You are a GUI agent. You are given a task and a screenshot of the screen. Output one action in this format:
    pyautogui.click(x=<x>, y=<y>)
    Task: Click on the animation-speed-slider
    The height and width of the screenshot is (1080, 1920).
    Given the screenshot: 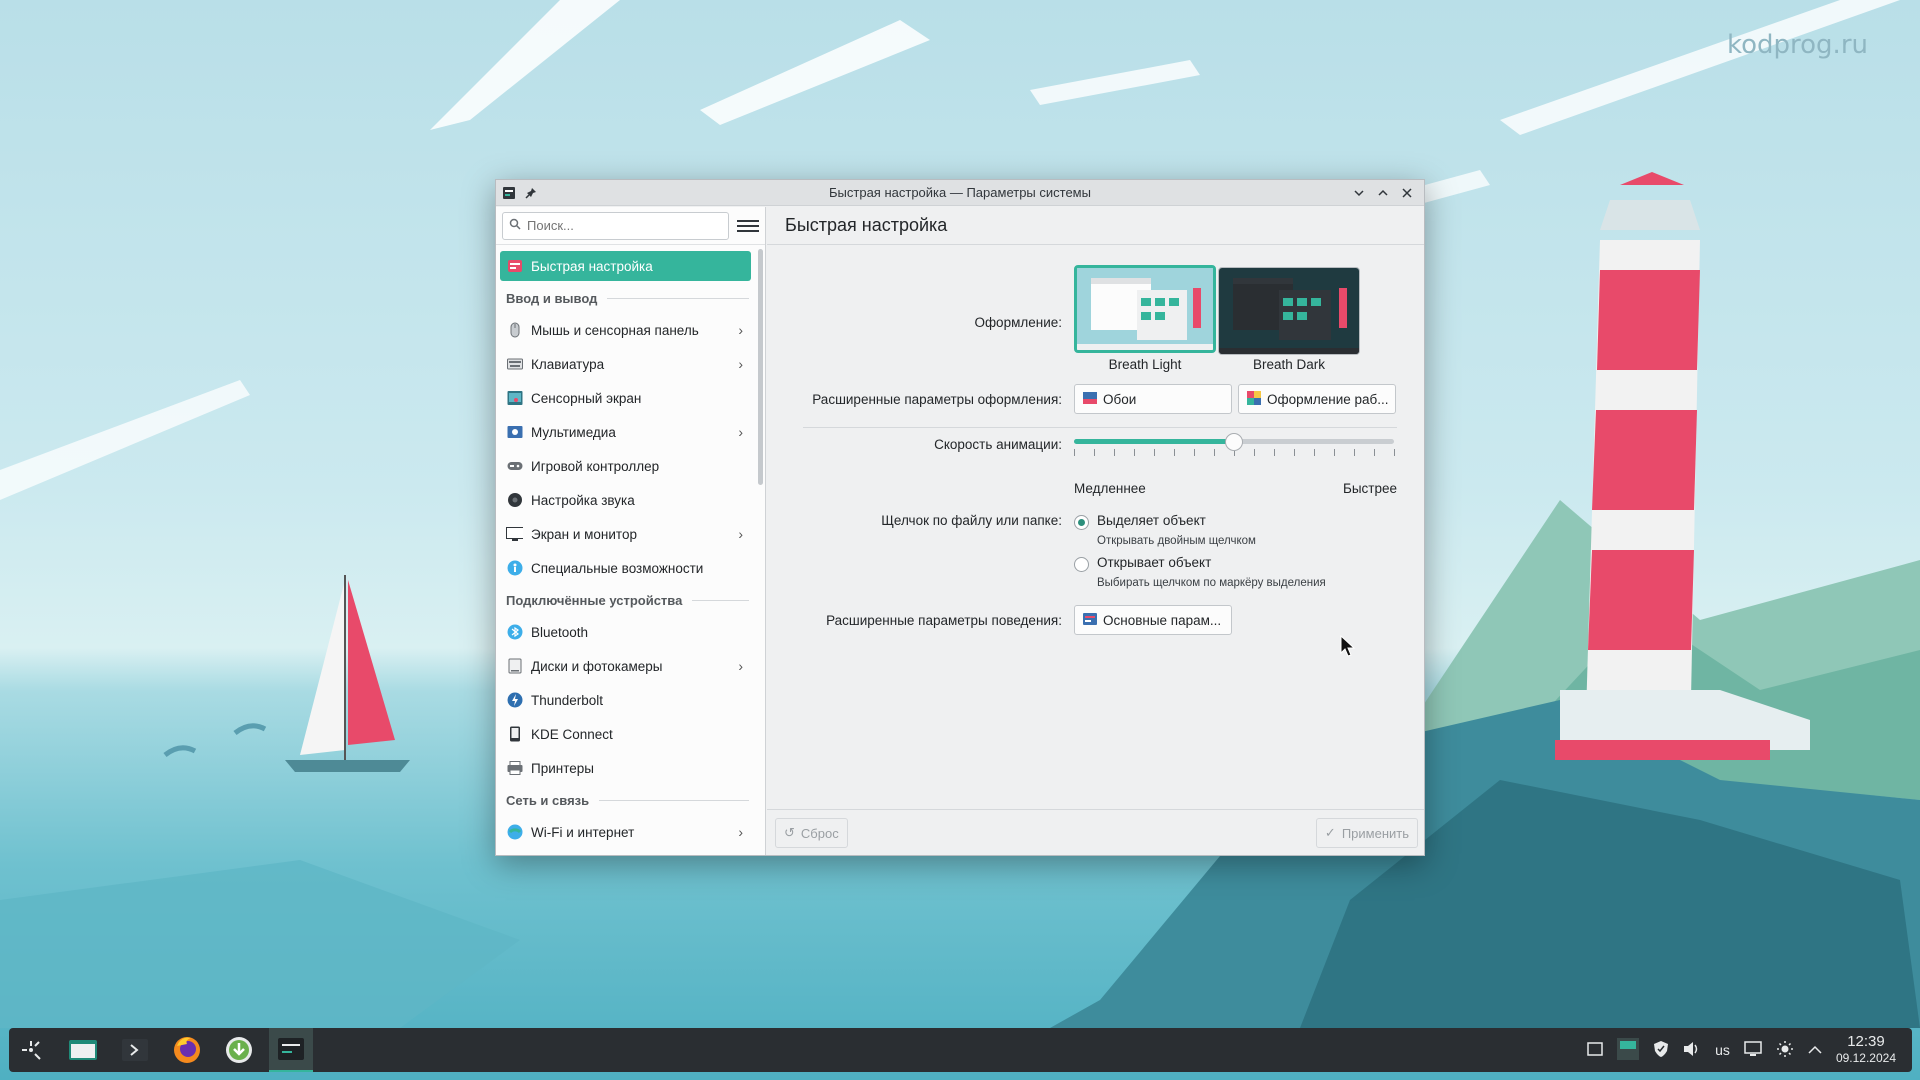 What is the action you would take?
    pyautogui.click(x=1235, y=447)
    